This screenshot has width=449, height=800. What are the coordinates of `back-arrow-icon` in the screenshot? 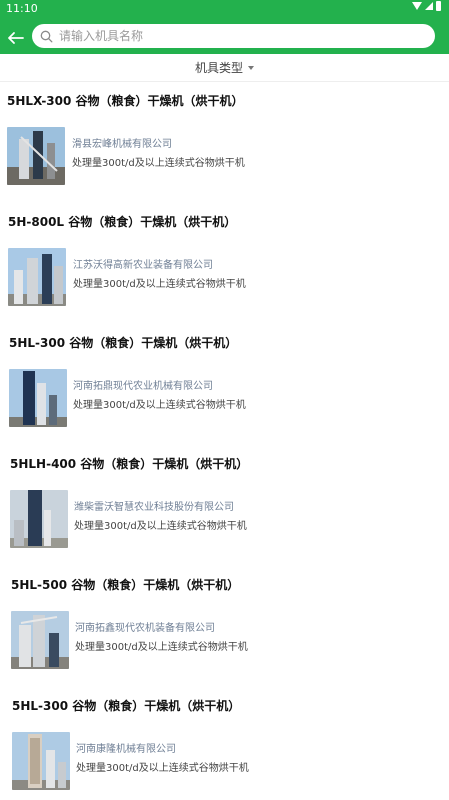 It's located at (16, 38).